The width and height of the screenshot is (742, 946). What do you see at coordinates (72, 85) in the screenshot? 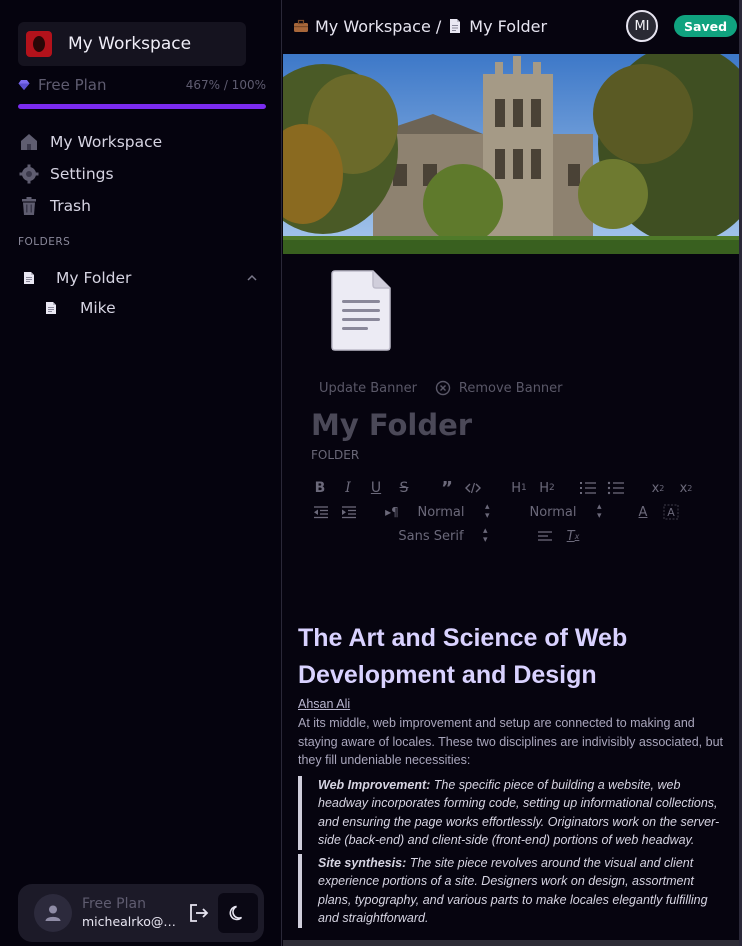
I see `plan-label: Free Plan` at bounding box center [72, 85].